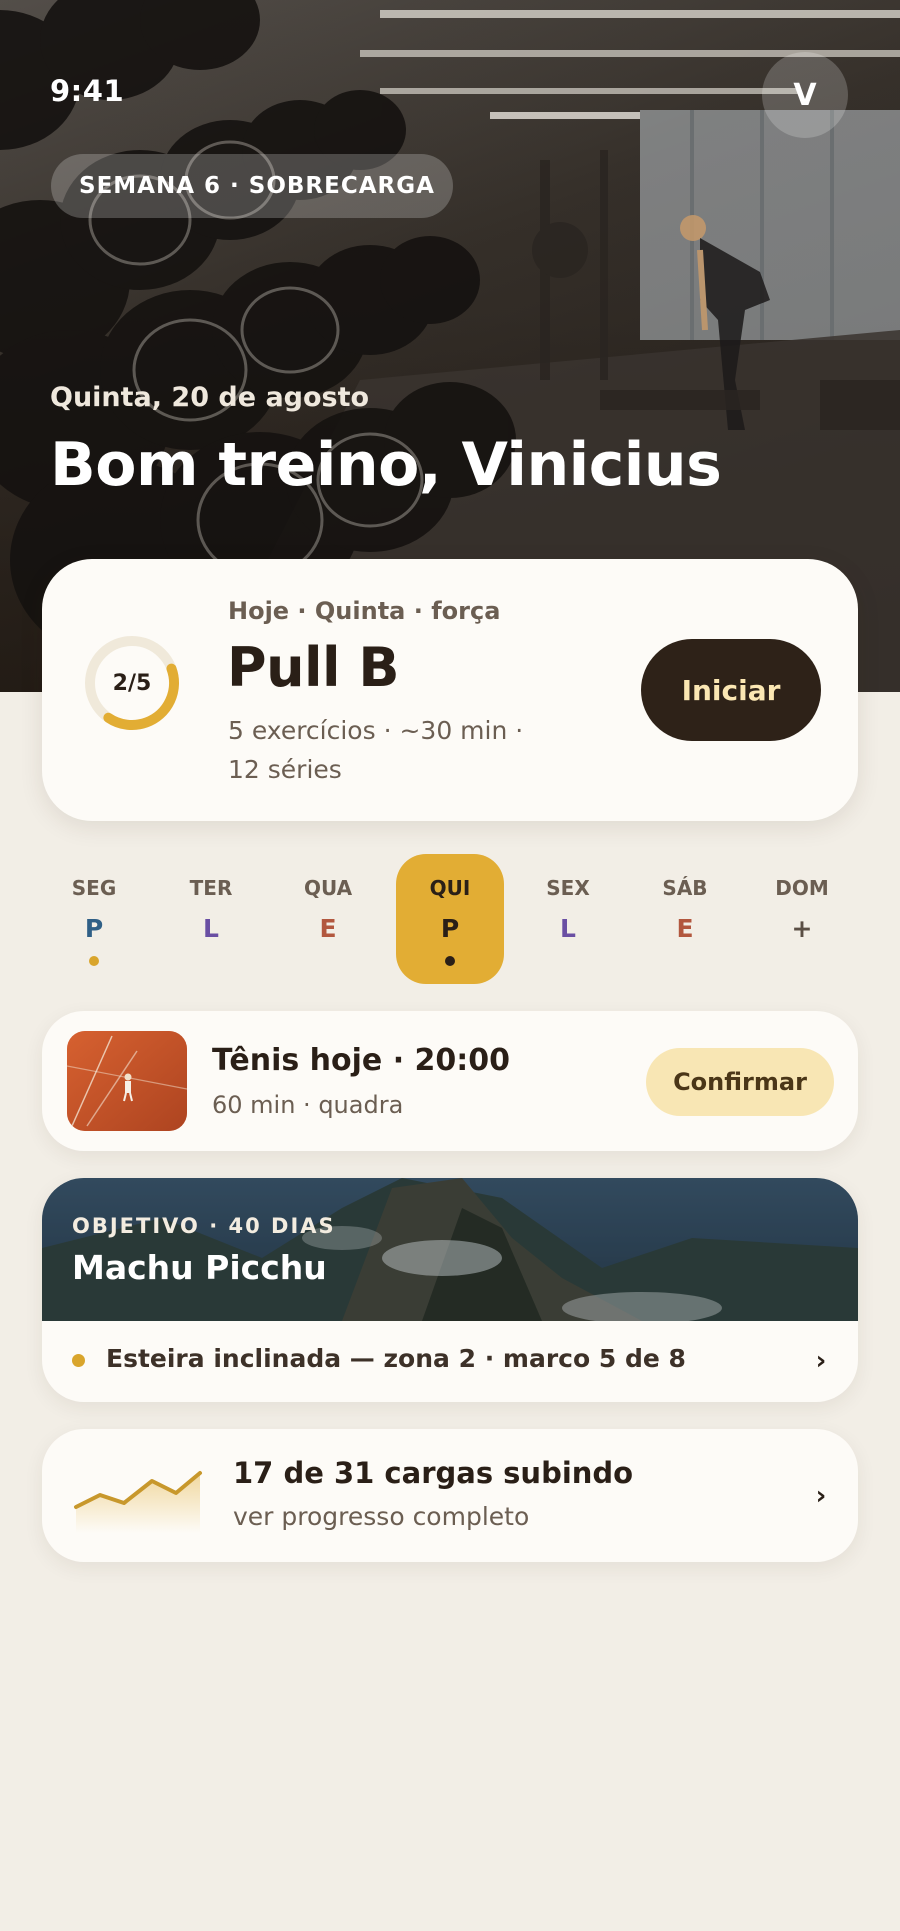 The height and width of the screenshot is (1931, 900). I want to click on day-ter: TER L, so click(211, 919).